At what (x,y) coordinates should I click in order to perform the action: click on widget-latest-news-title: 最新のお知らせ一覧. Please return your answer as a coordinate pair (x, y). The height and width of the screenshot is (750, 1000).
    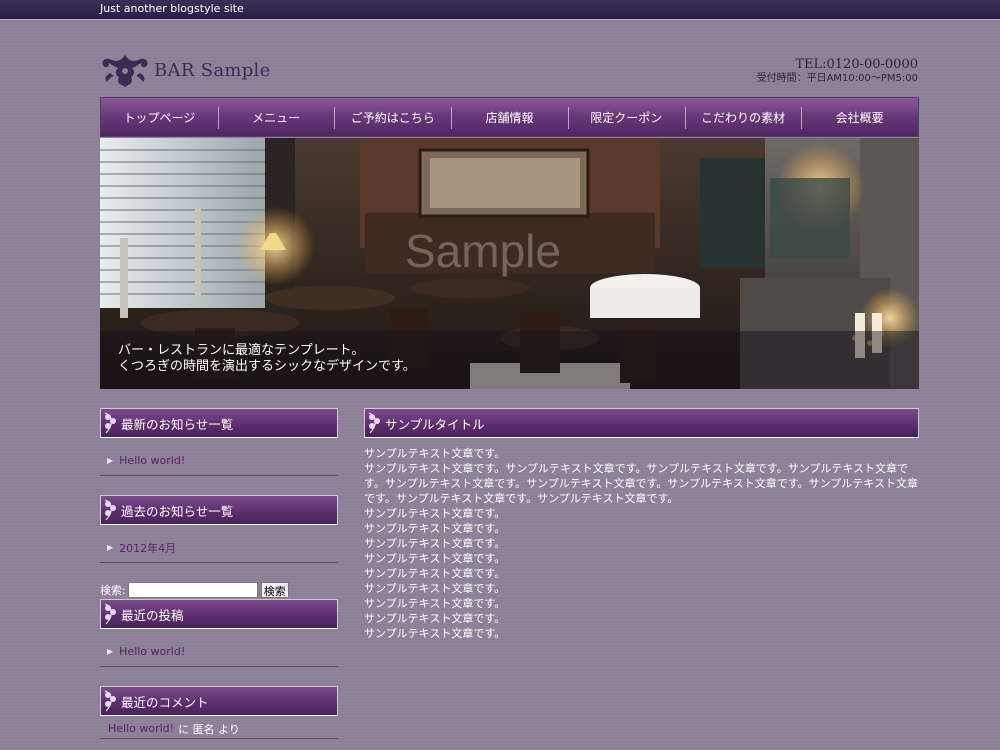
    Looking at the image, I should click on (177, 424).